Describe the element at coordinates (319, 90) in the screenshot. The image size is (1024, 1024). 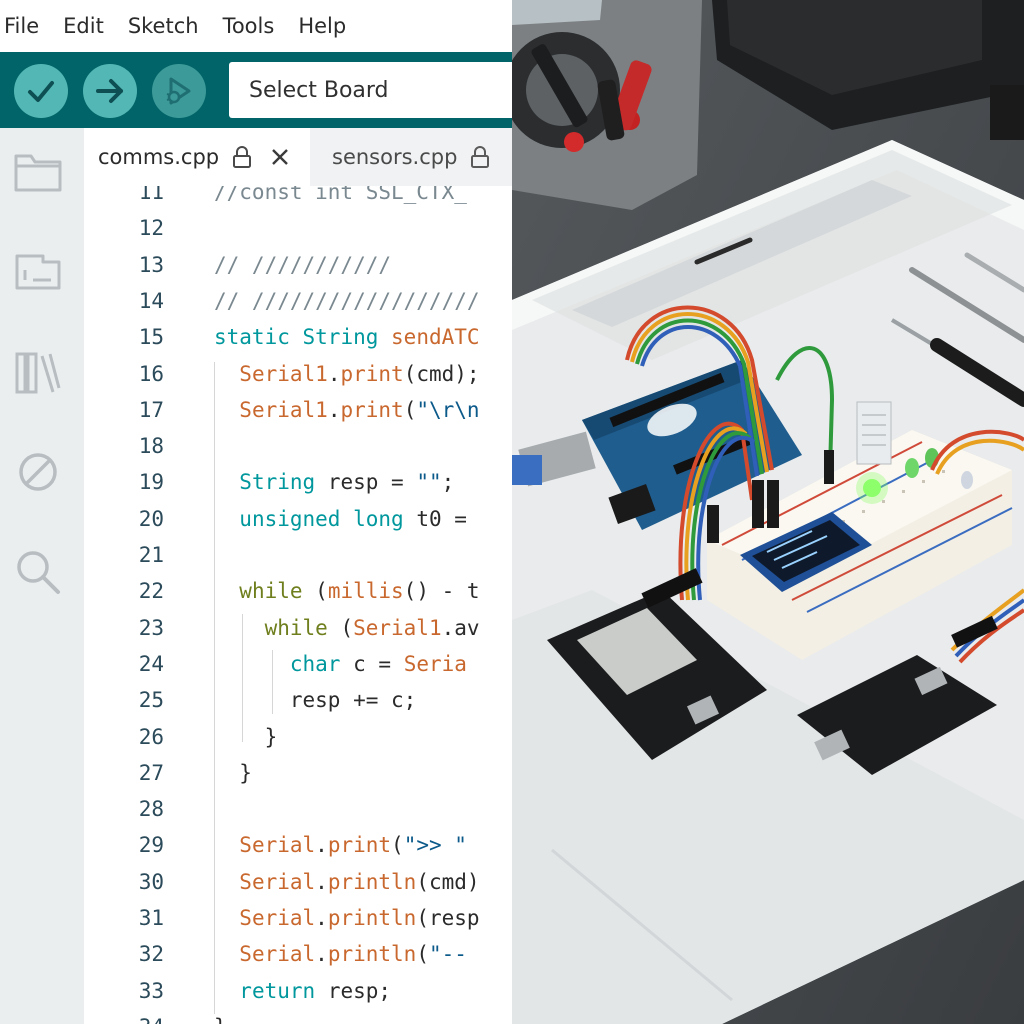
I see `board-selector-label: Select Board` at that location.